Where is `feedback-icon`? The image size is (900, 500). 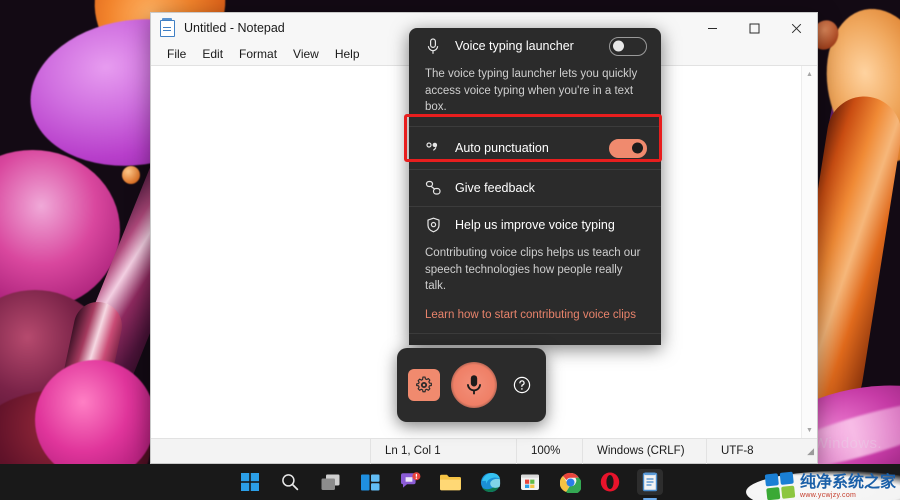
feedback-icon is located at coordinates (433, 188).